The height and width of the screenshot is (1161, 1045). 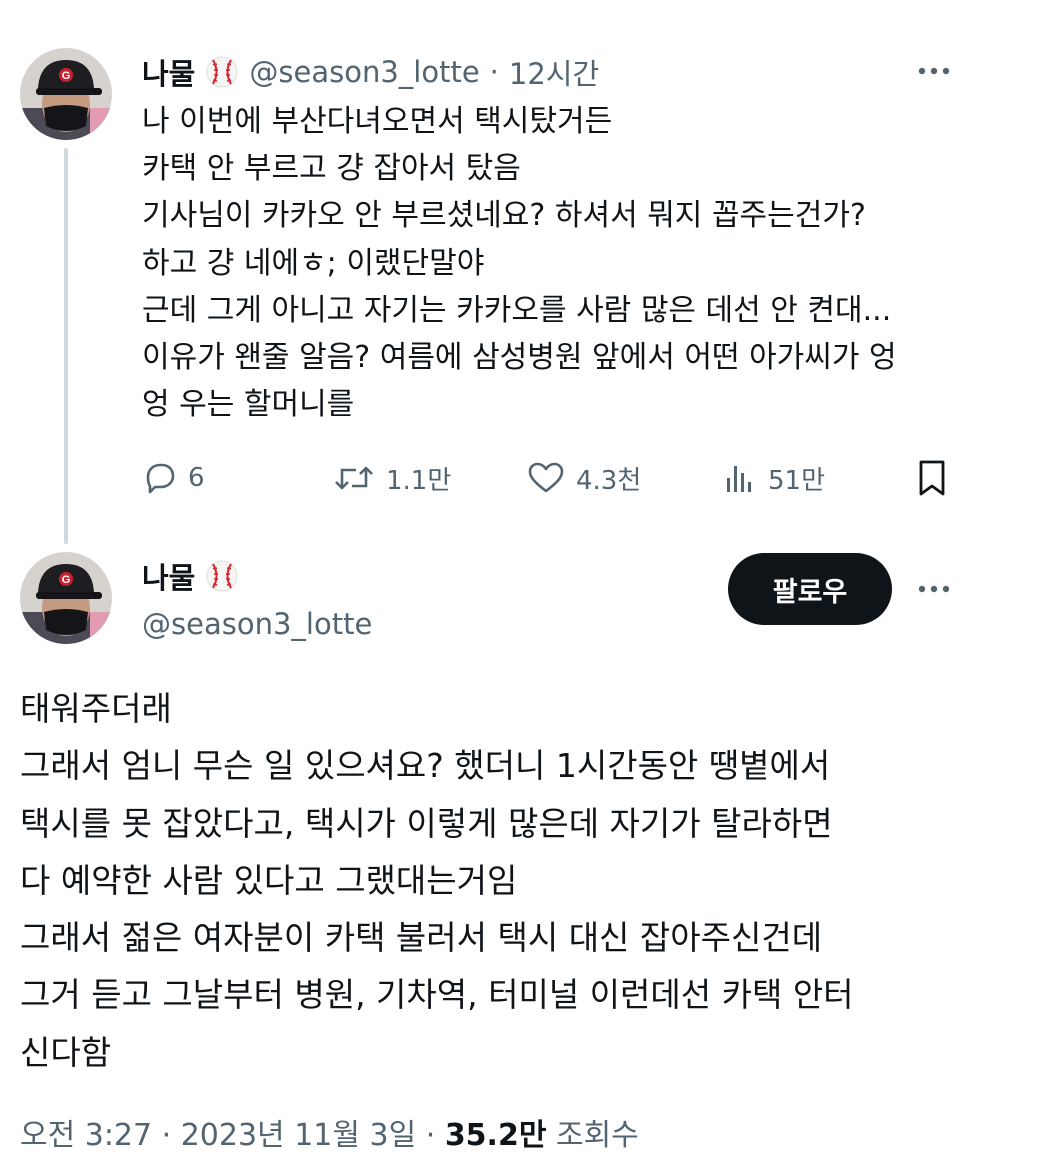 What do you see at coordinates (495, 1135) in the screenshot?
I see `views-count: 35.2만` at bounding box center [495, 1135].